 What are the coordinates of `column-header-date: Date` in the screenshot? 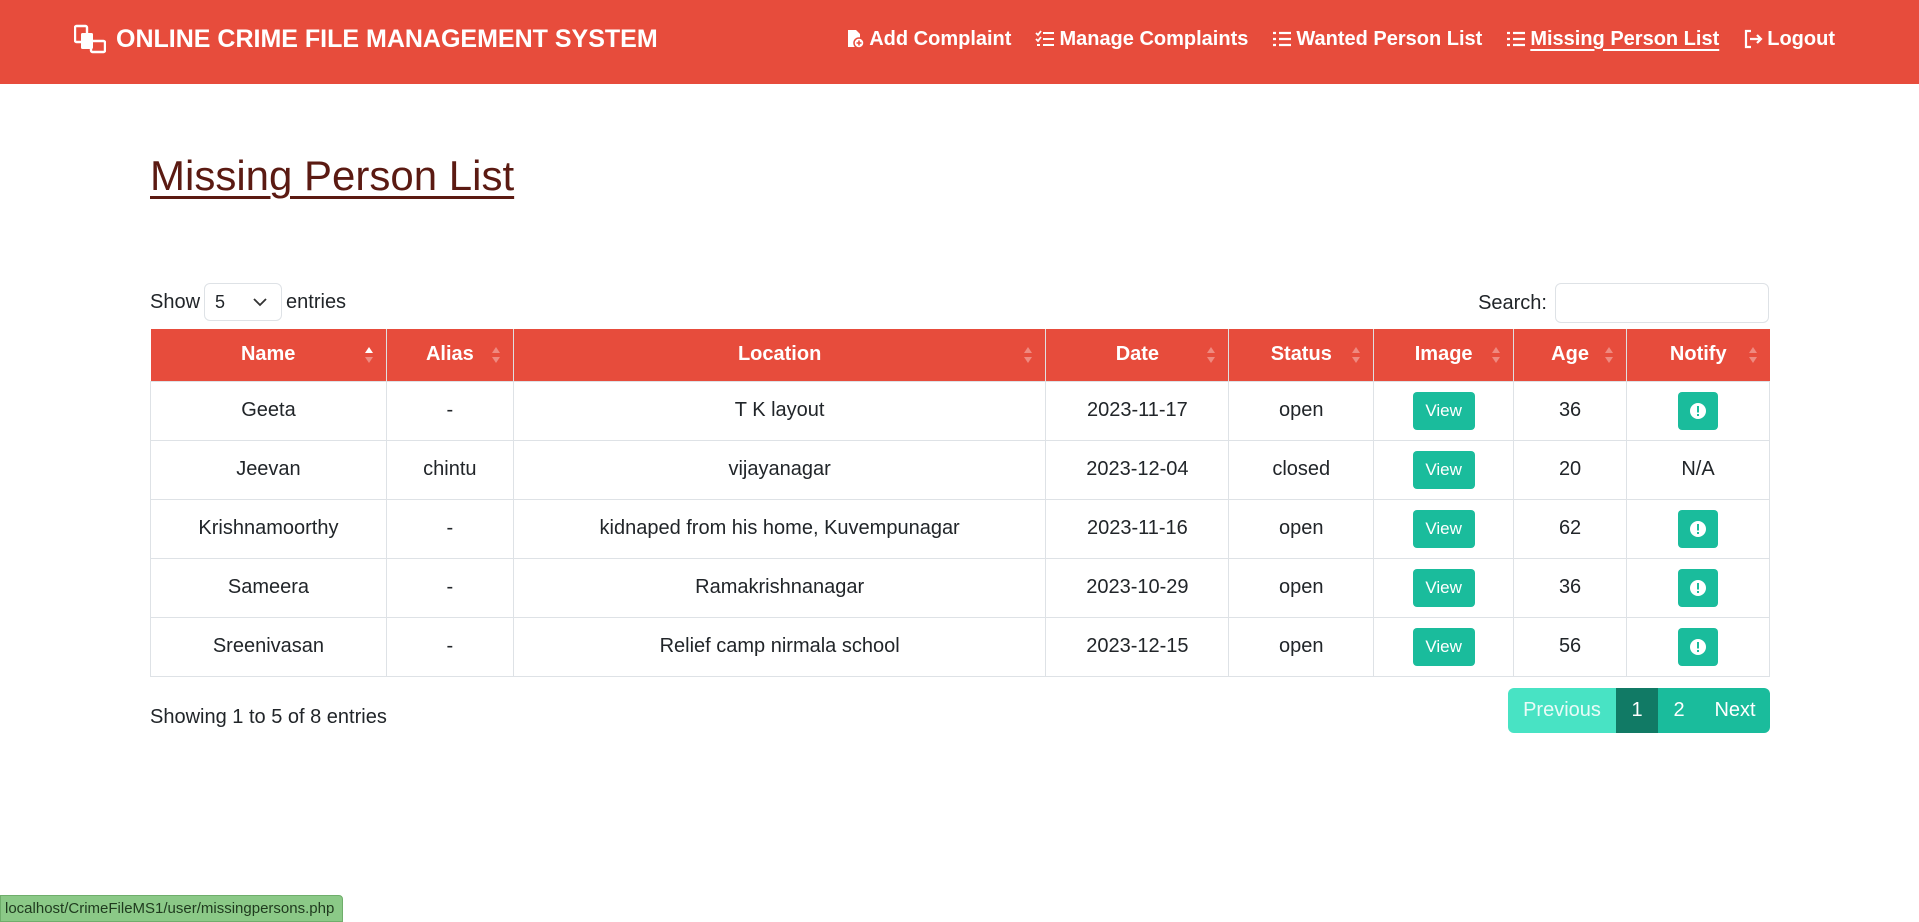 It's located at (1137, 355).